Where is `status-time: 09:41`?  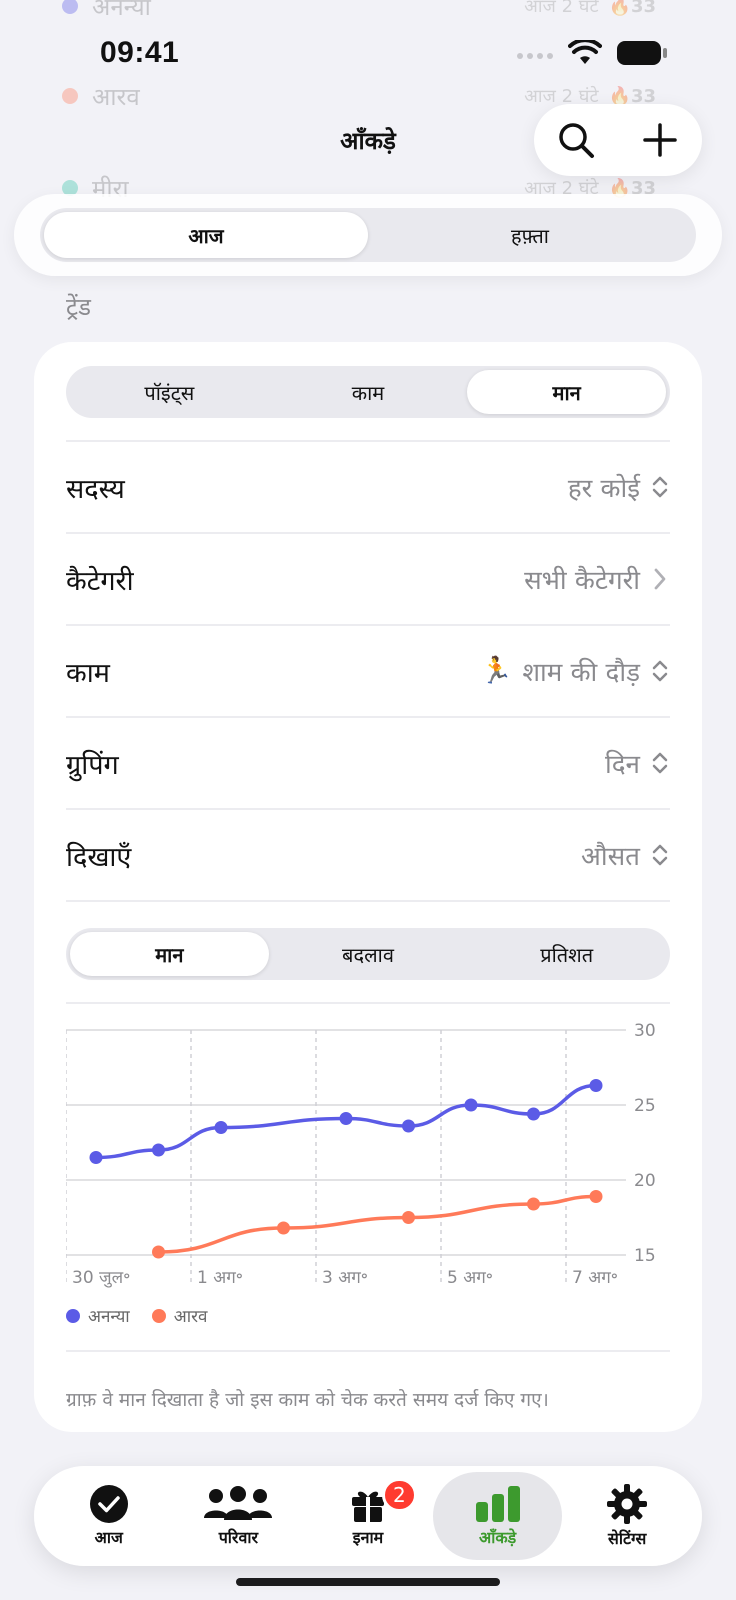
status-time: 09:41 is located at coordinates (140, 52).